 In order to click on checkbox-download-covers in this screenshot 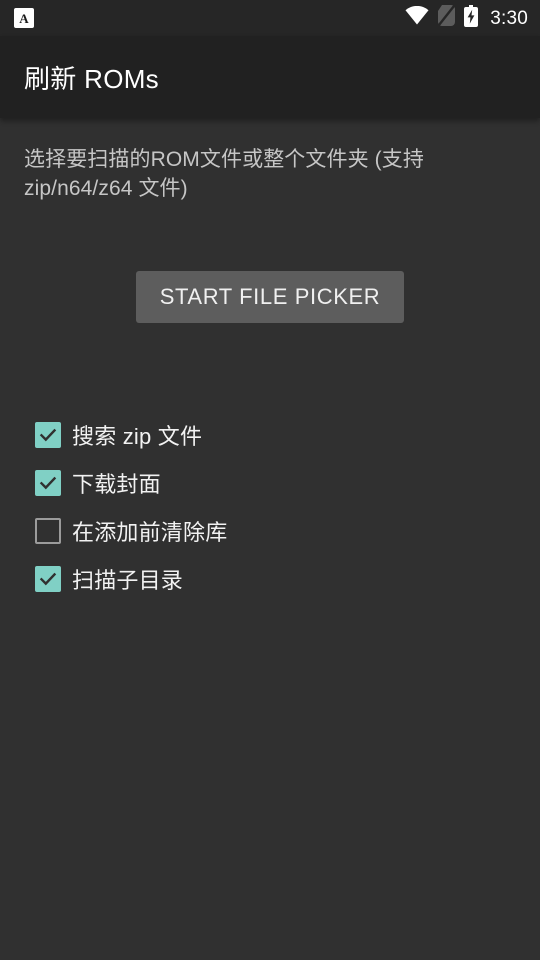, I will do `click(48, 483)`.